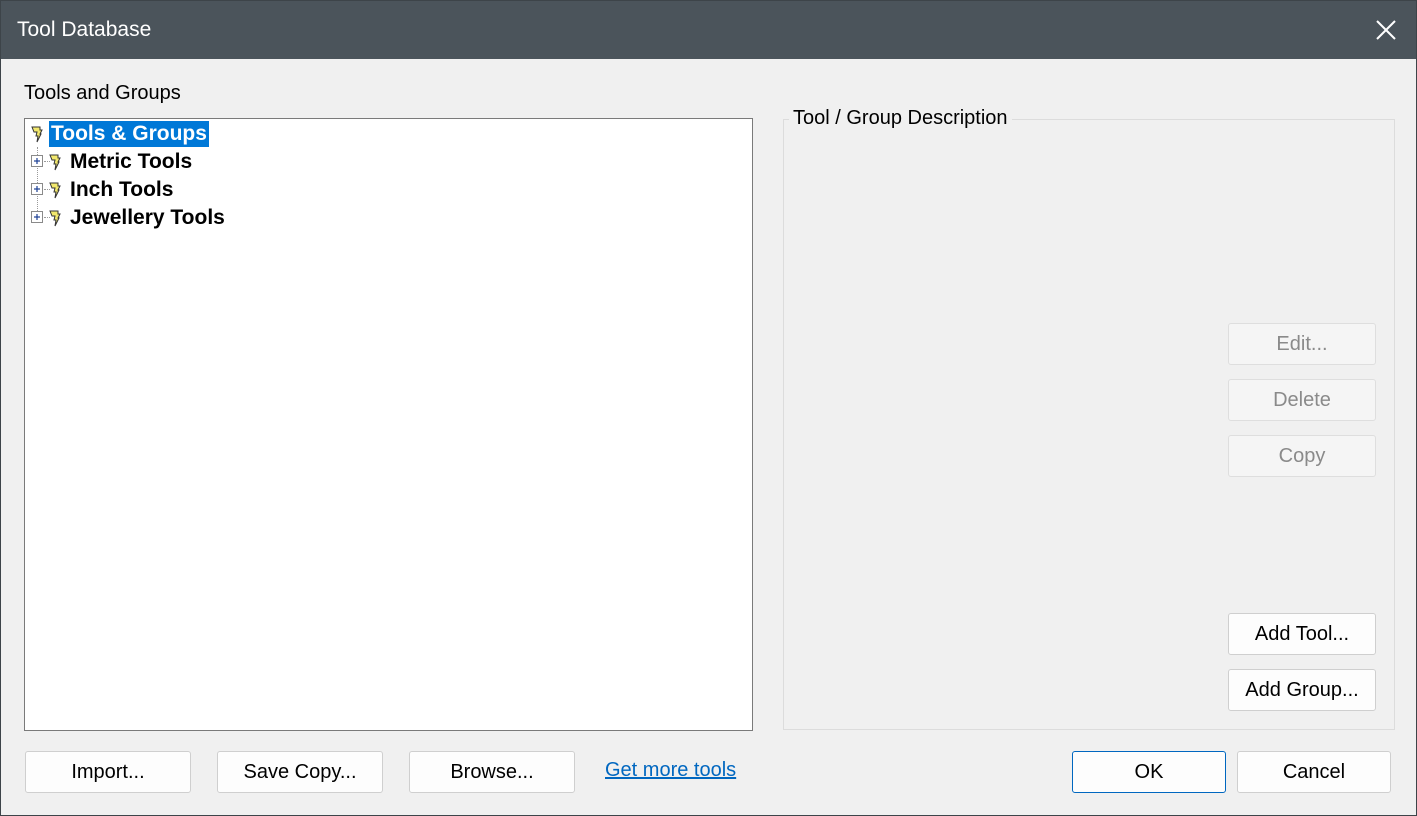 This screenshot has width=1417, height=816. I want to click on tree-node-label: Tools & Groups, so click(129, 134).